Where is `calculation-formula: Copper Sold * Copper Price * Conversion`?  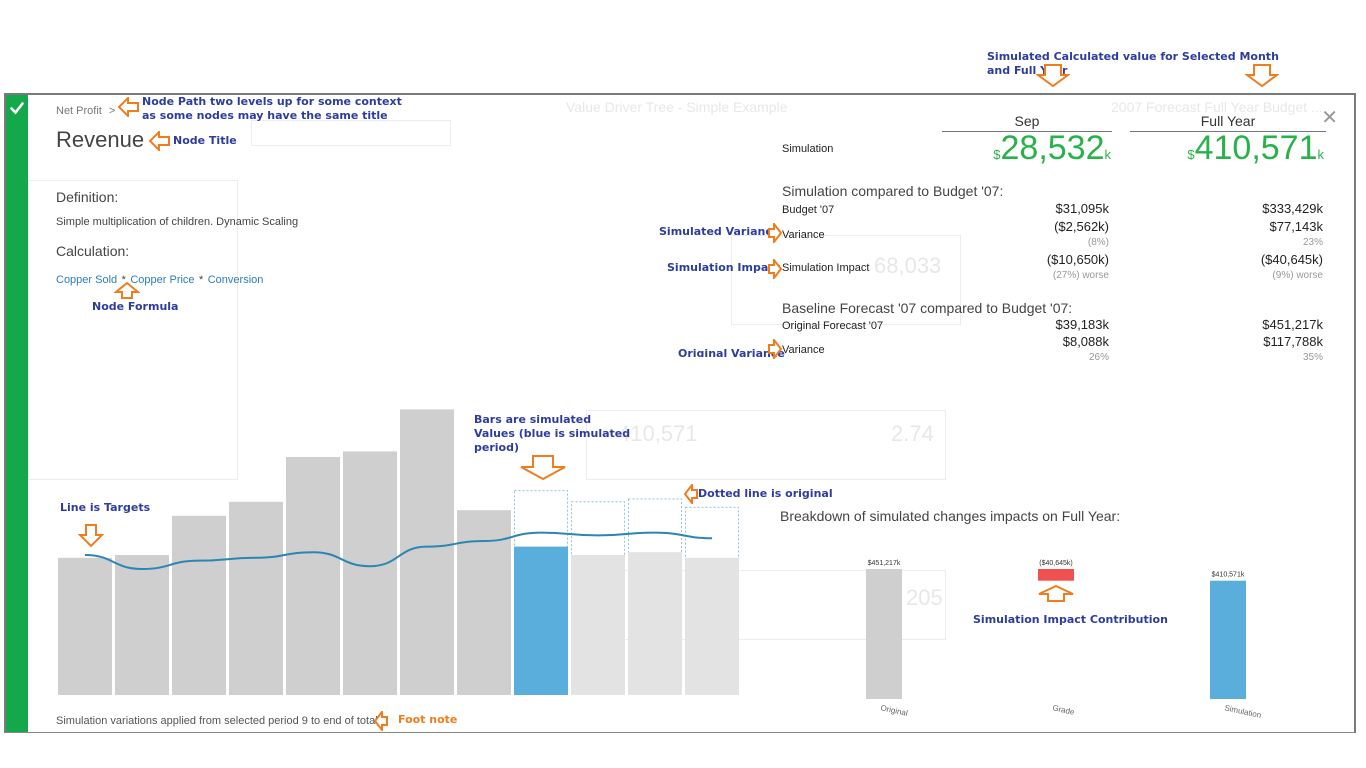
calculation-formula: Copper Sold * Copper Price * Conversion is located at coordinates (159, 279).